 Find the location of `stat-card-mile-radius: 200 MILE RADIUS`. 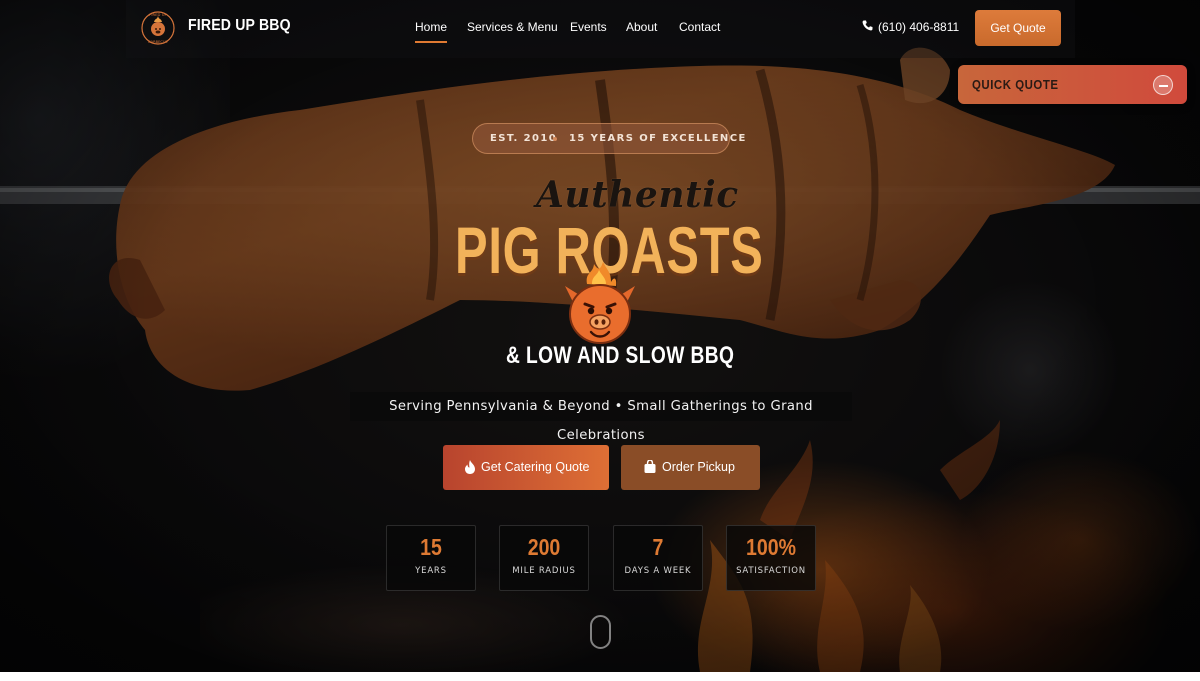

stat-card-mile-radius: 200 MILE RADIUS is located at coordinates (544, 558).